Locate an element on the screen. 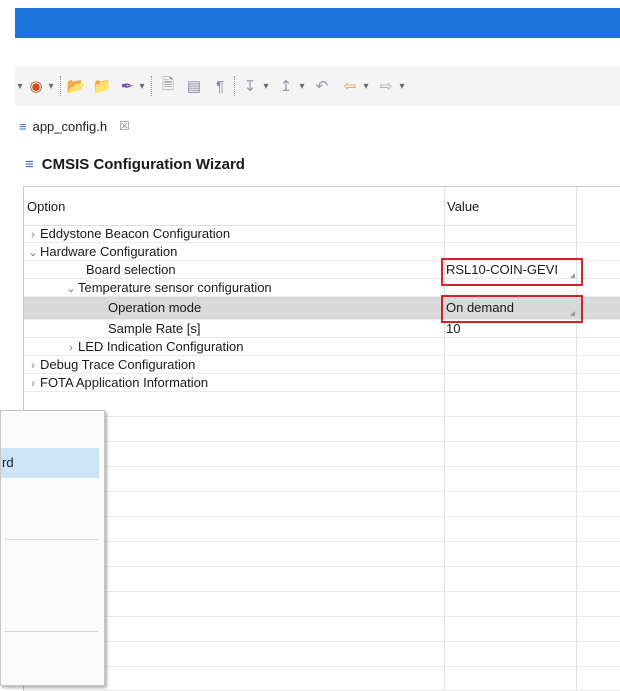  row-label: Sample Rate [s] is located at coordinates (154, 328).